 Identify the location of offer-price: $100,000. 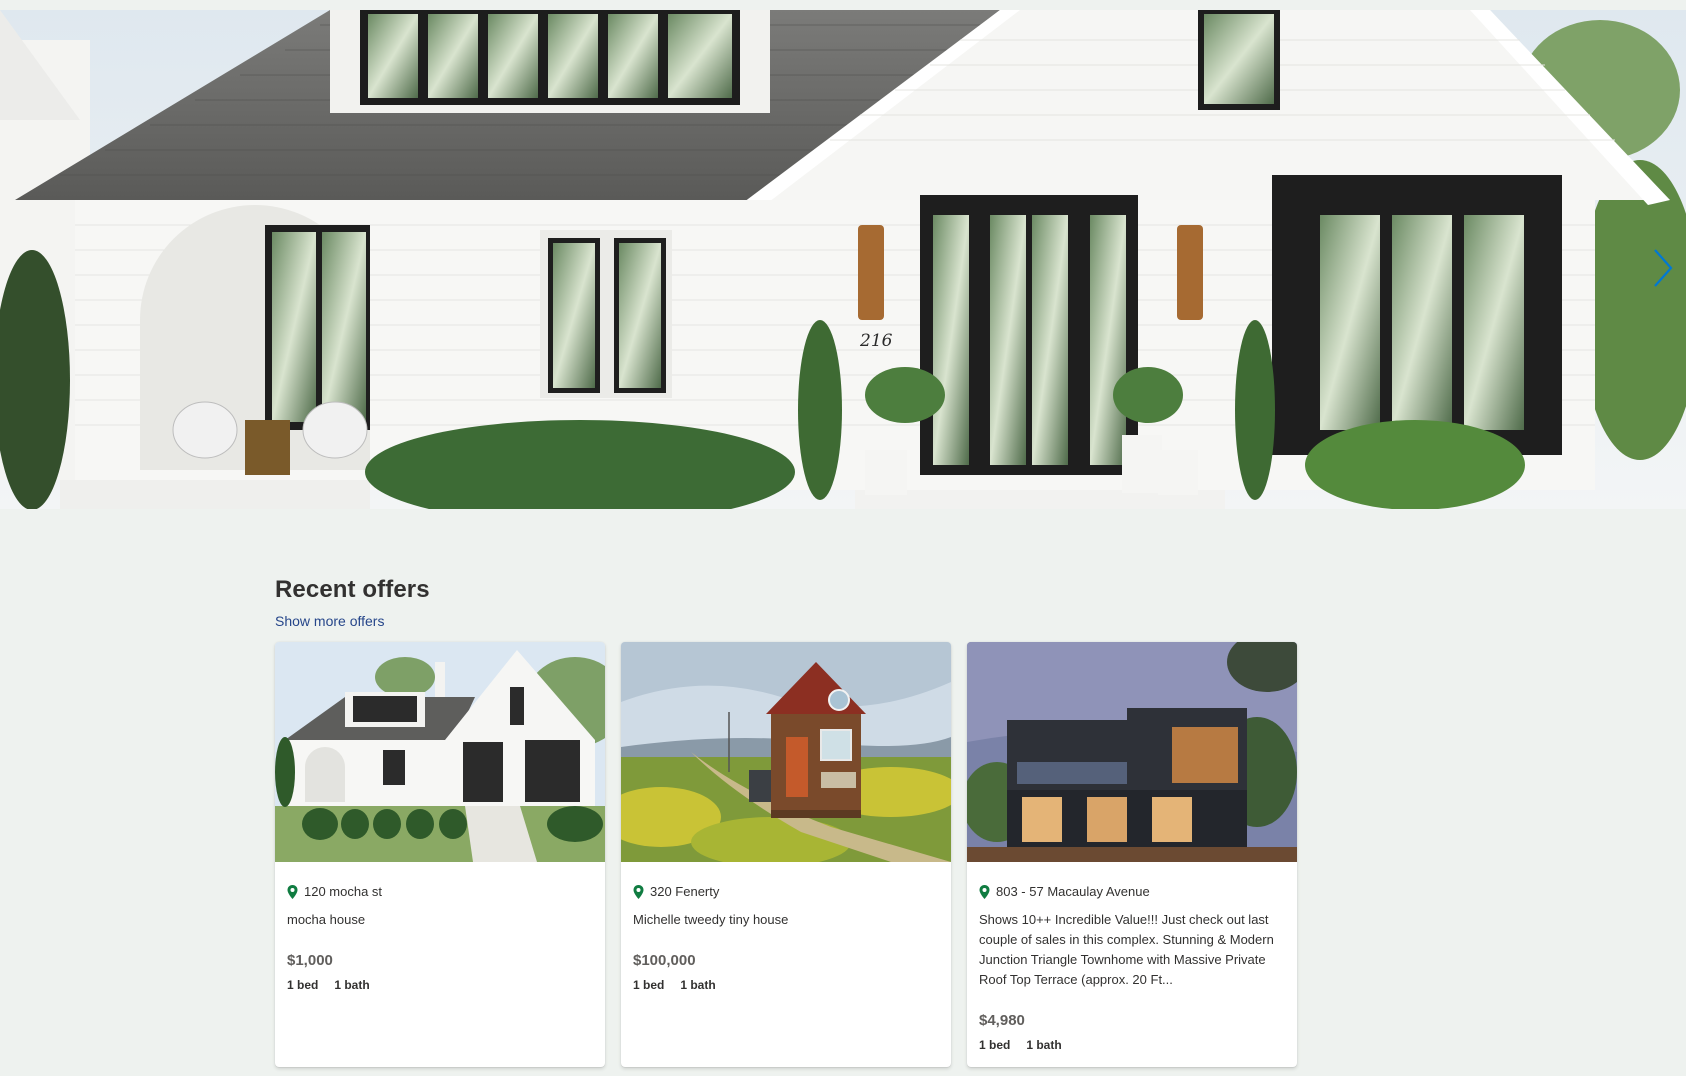
(664, 960).